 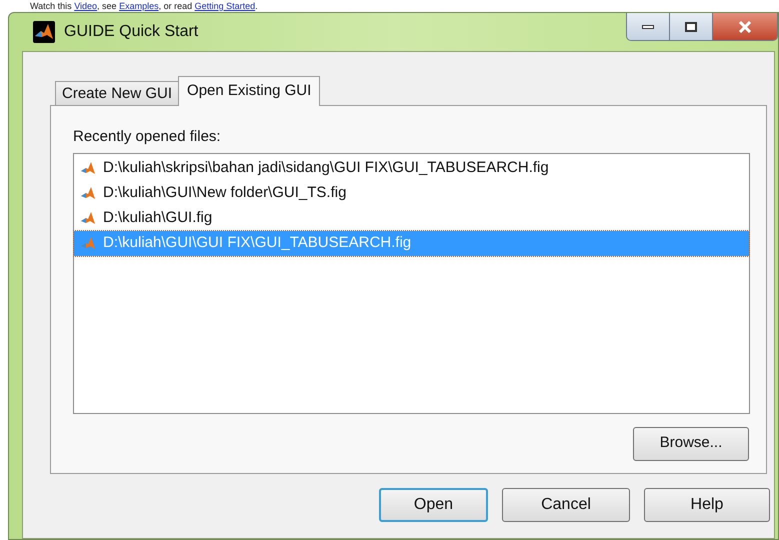 I want to click on file-list-item: D:\kuliah\GUI\New folder\GUI_TS.fig, so click(x=411, y=193).